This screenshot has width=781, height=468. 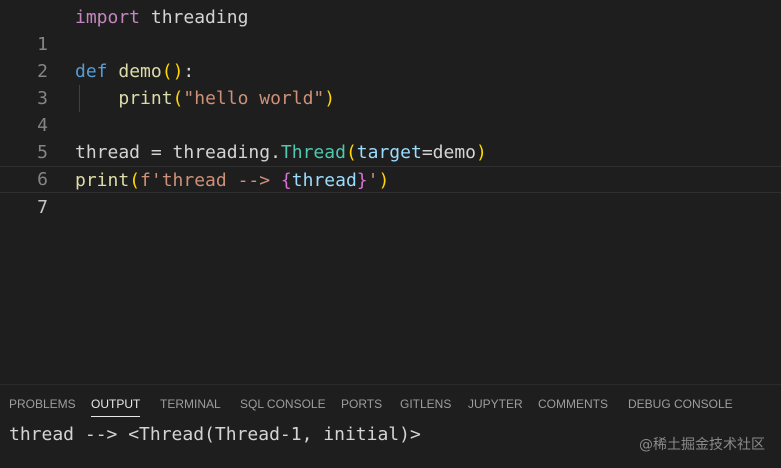 What do you see at coordinates (448, 152) in the screenshot?
I see `token-argument: =demo` at bounding box center [448, 152].